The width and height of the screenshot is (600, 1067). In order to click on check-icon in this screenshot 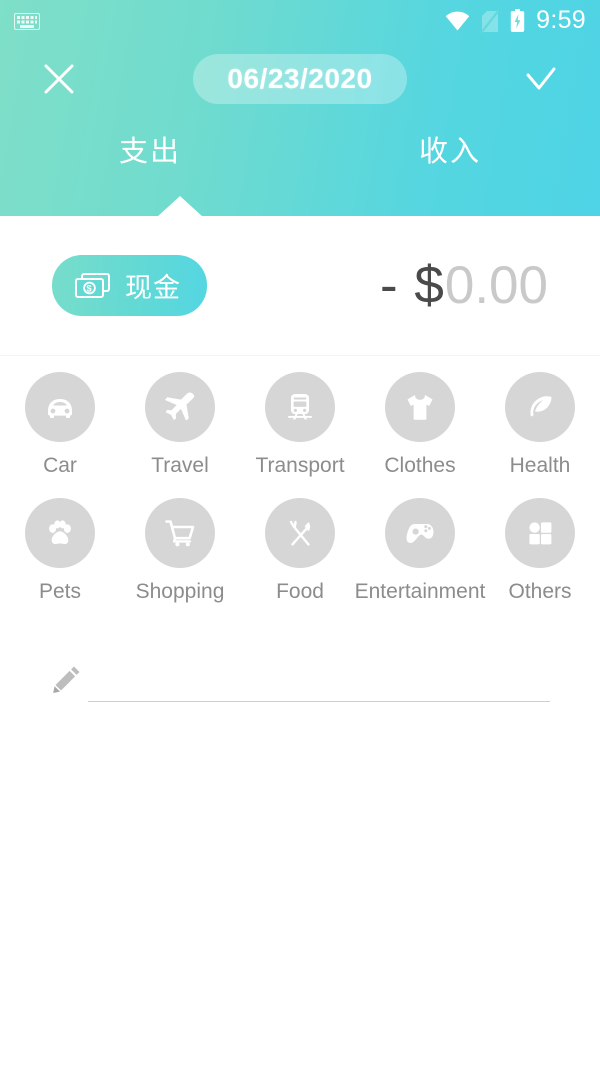, I will do `click(541, 79)`.